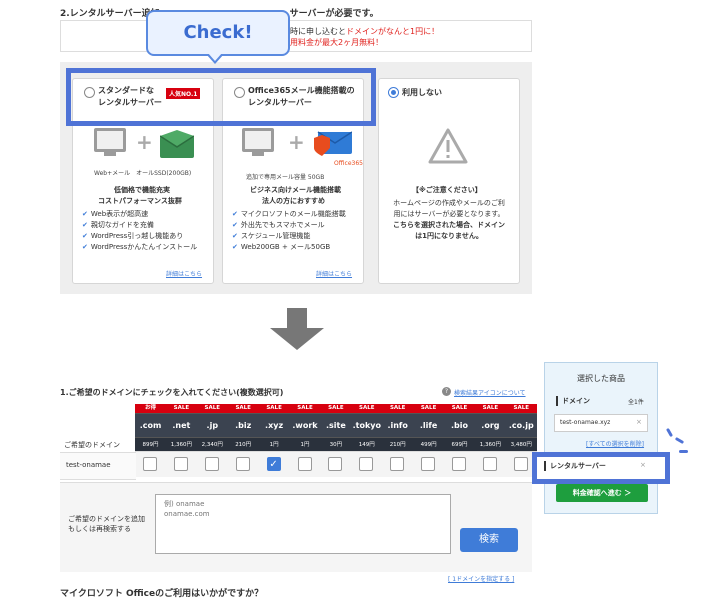 The width and height of the screenshot is (720, 600). Describe the element at coordinates (150, 440) in the screenshot. I see `tld-column: お得 .com 899円` at that location.